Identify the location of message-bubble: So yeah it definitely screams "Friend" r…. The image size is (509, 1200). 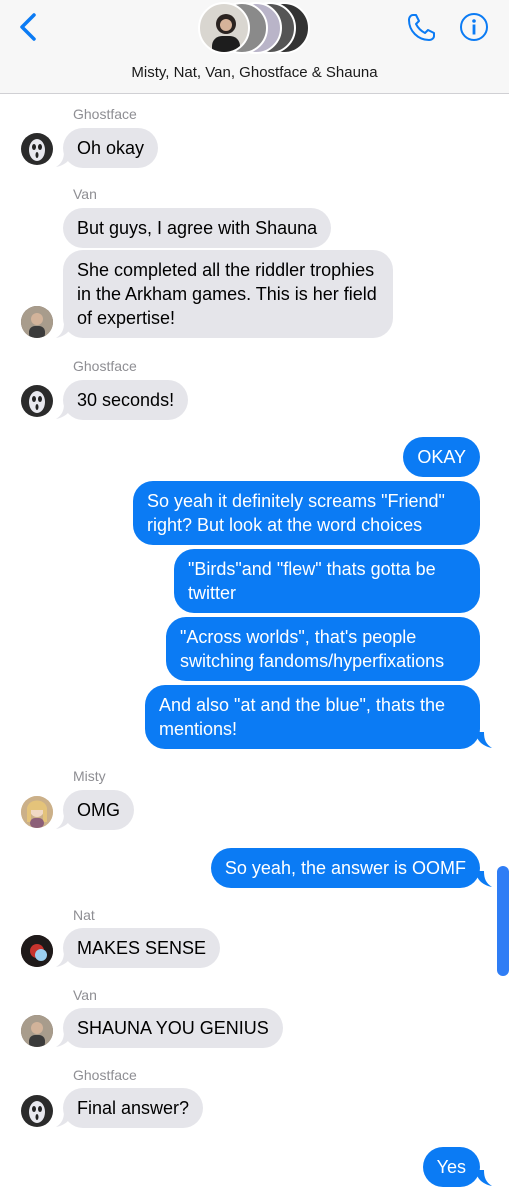
(306, 513).